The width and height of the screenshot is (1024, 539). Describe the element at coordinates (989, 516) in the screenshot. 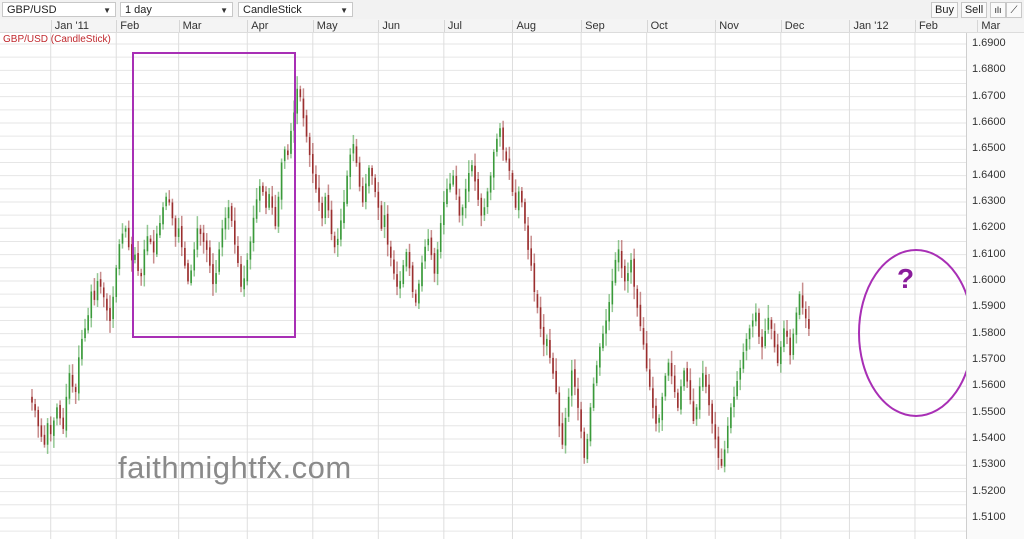

I see `y-tick-label: 1.5100` at that location.